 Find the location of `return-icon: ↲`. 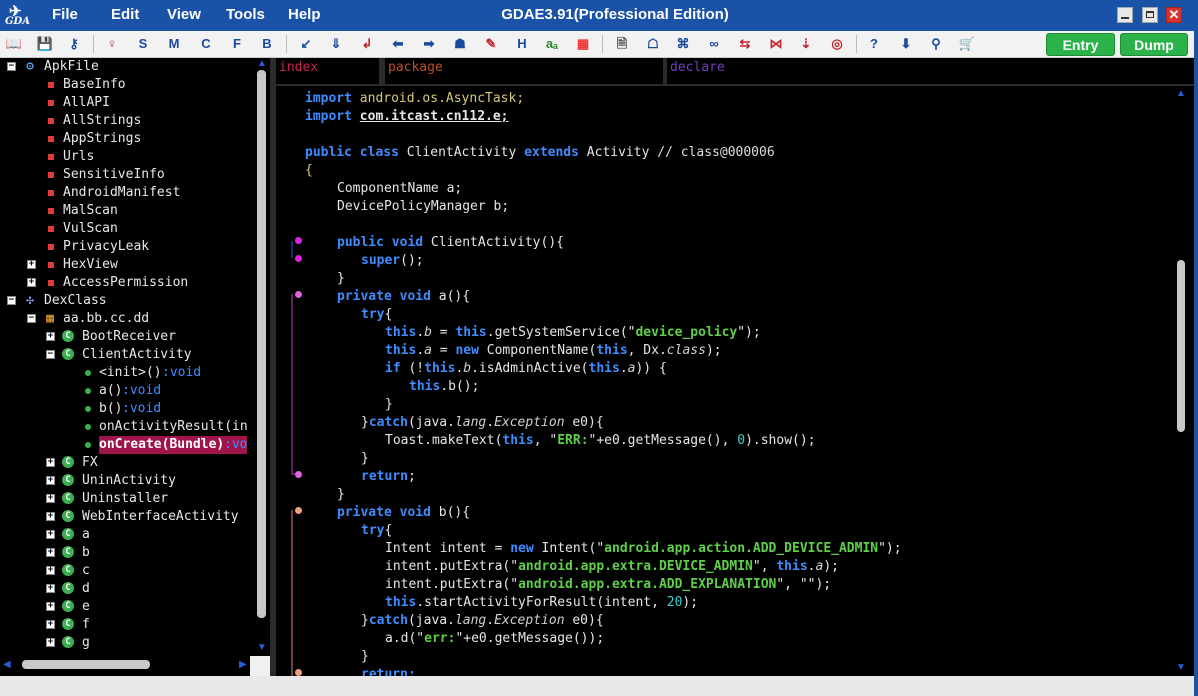

return-icon: ↲ is located at coordinates (367, 44).